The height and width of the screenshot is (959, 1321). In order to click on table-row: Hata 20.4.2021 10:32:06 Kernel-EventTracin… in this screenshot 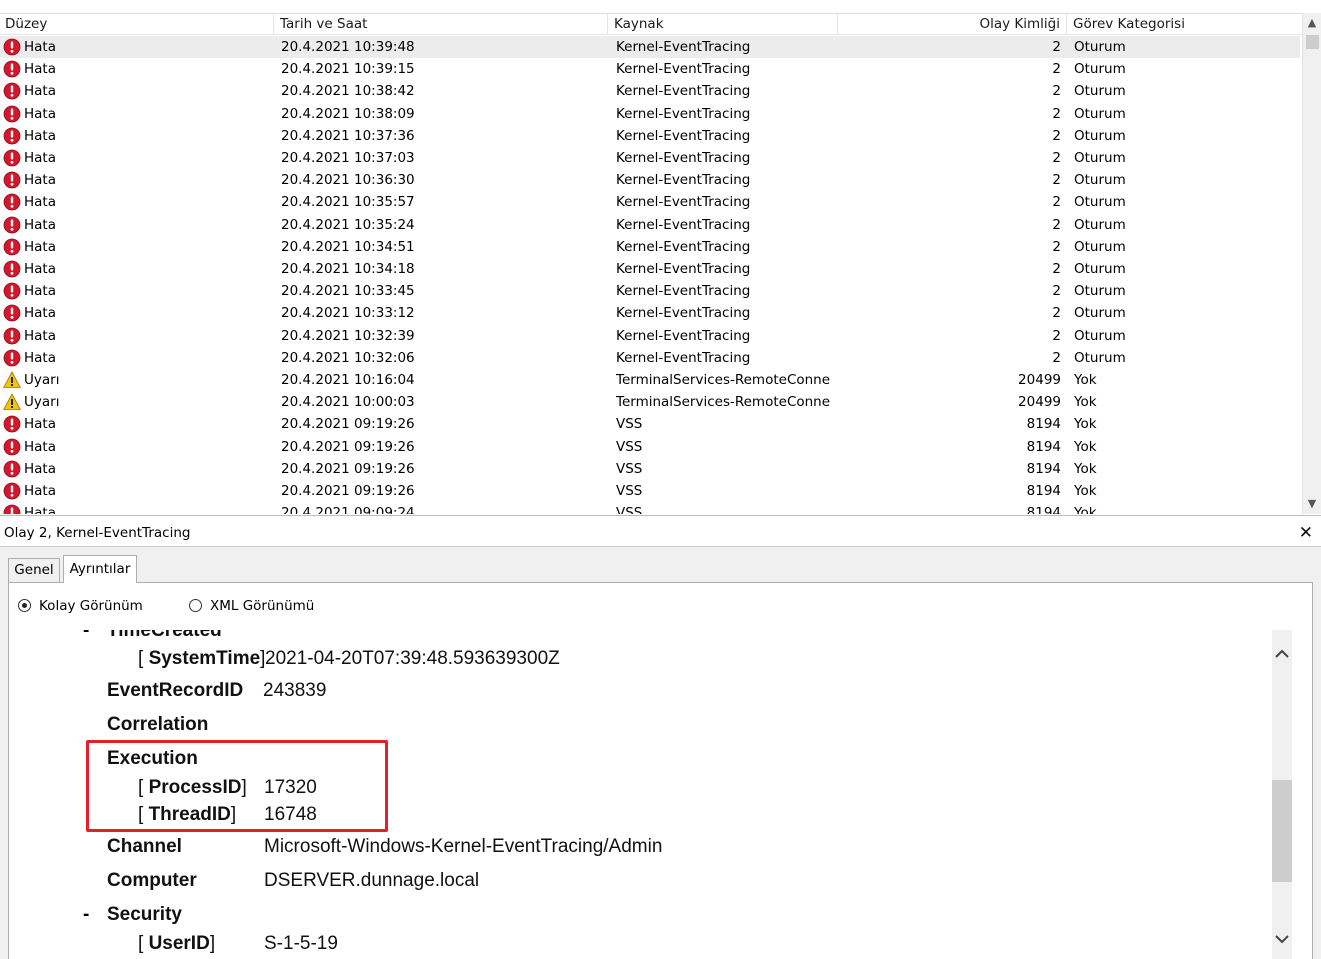, I will do `click(650, 358)`.